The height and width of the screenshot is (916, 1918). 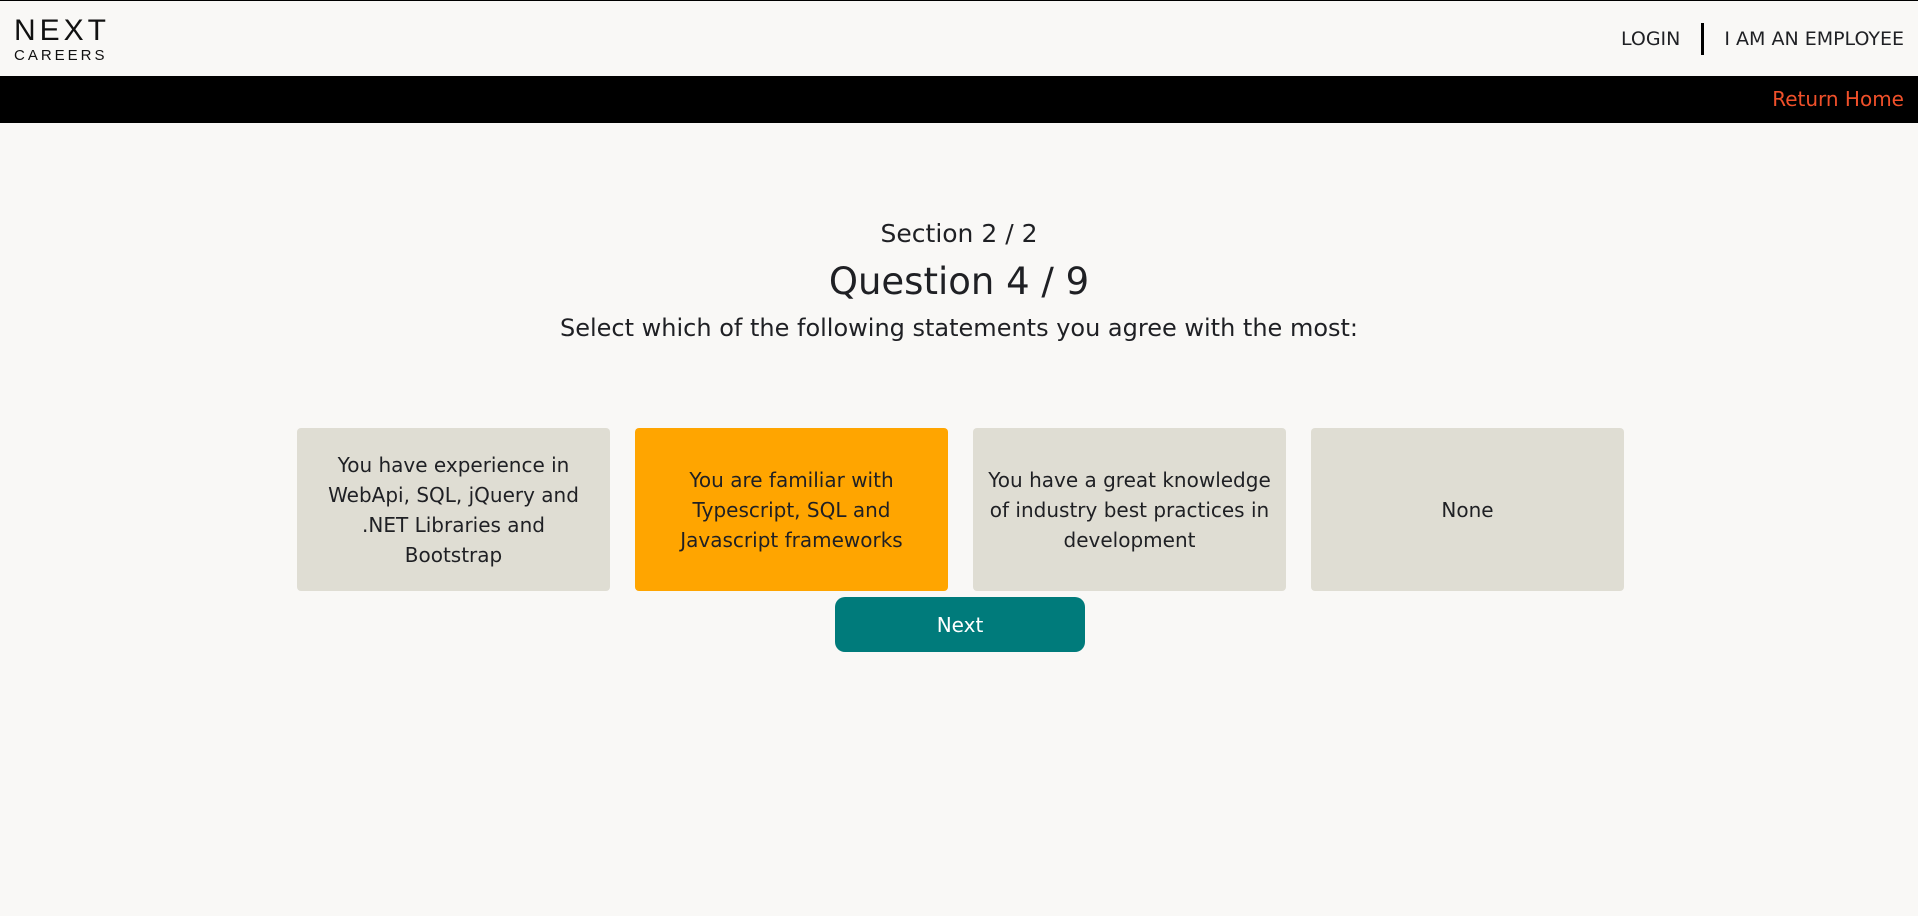 I want to click on employee-link: I AM AN EMPLOYEE, so click(x=1814, y=39).